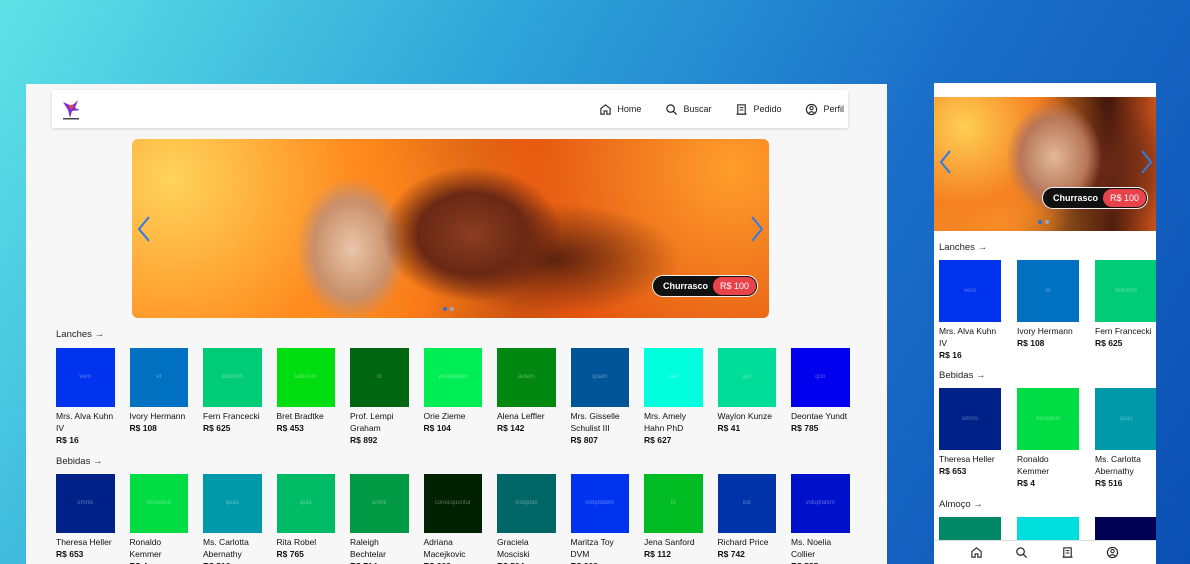  I want to click on product-name: Raleigh Bechtelar, so click(368, 547).